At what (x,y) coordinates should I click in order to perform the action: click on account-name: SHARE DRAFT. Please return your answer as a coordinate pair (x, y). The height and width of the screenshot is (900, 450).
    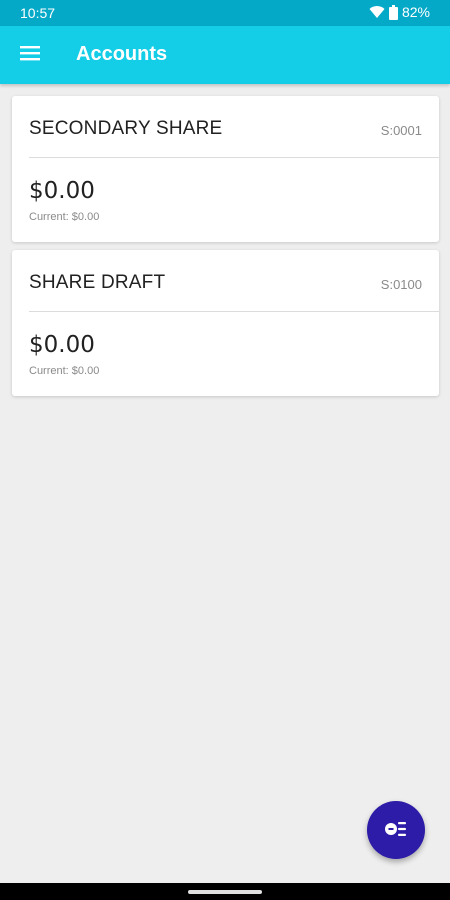
    Looking at the image, I should click on (97, 282).